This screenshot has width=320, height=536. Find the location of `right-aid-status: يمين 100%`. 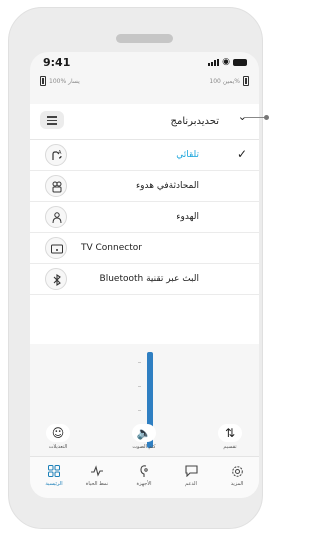

right-aid-status: يمين 100% is located at coordinates (224, 81).